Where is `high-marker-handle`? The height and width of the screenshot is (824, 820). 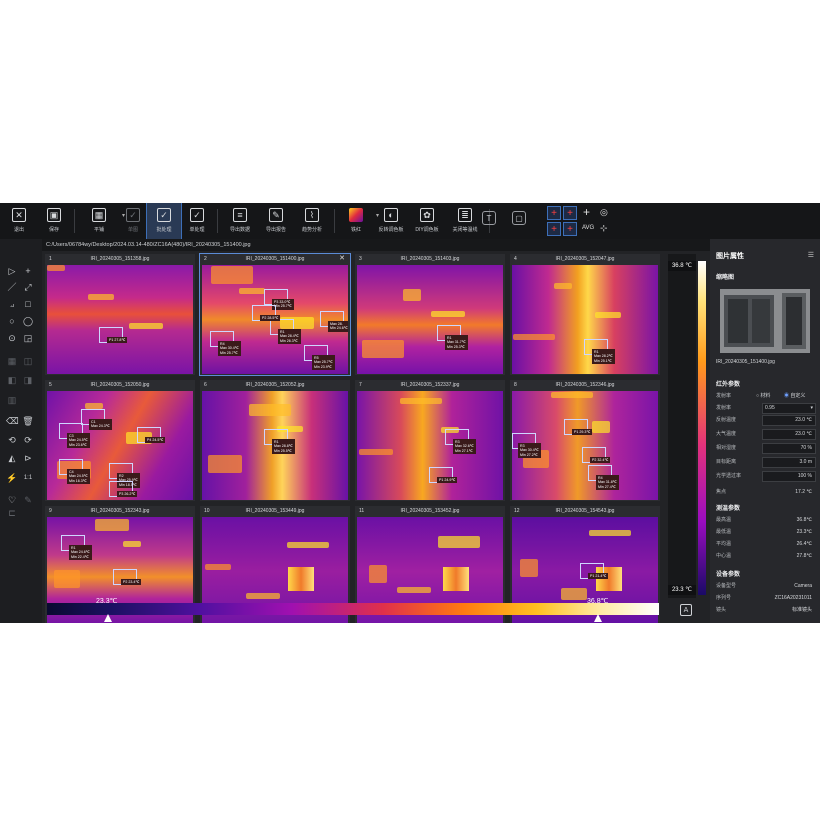 high-marker-handle is located at coordinates (598, 618).